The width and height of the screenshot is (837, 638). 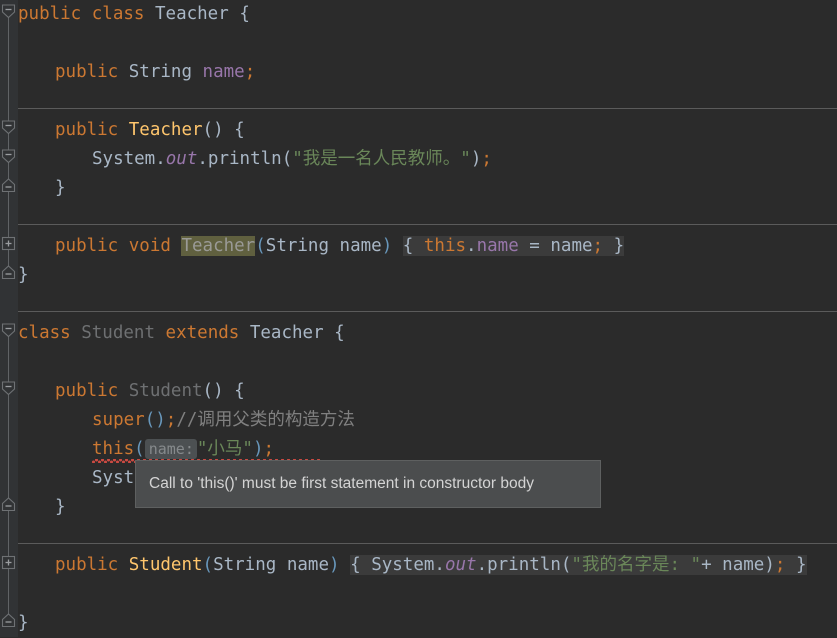 What do you see at coordinates (8, 620) in the screenshot?
I see `fold-marker-class-student-end` at bounding box center [8, 620].